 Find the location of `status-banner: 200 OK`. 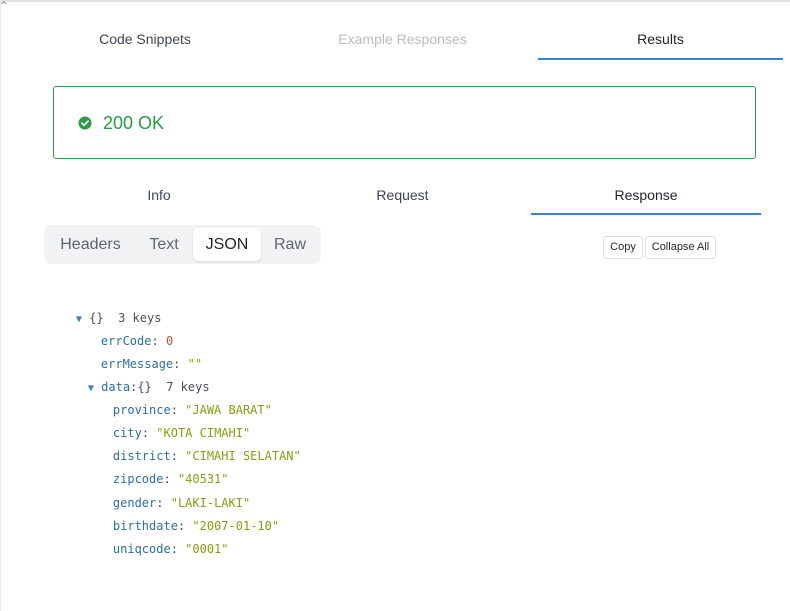

status-banner: 200 OK is located at coordinates (404, 122).